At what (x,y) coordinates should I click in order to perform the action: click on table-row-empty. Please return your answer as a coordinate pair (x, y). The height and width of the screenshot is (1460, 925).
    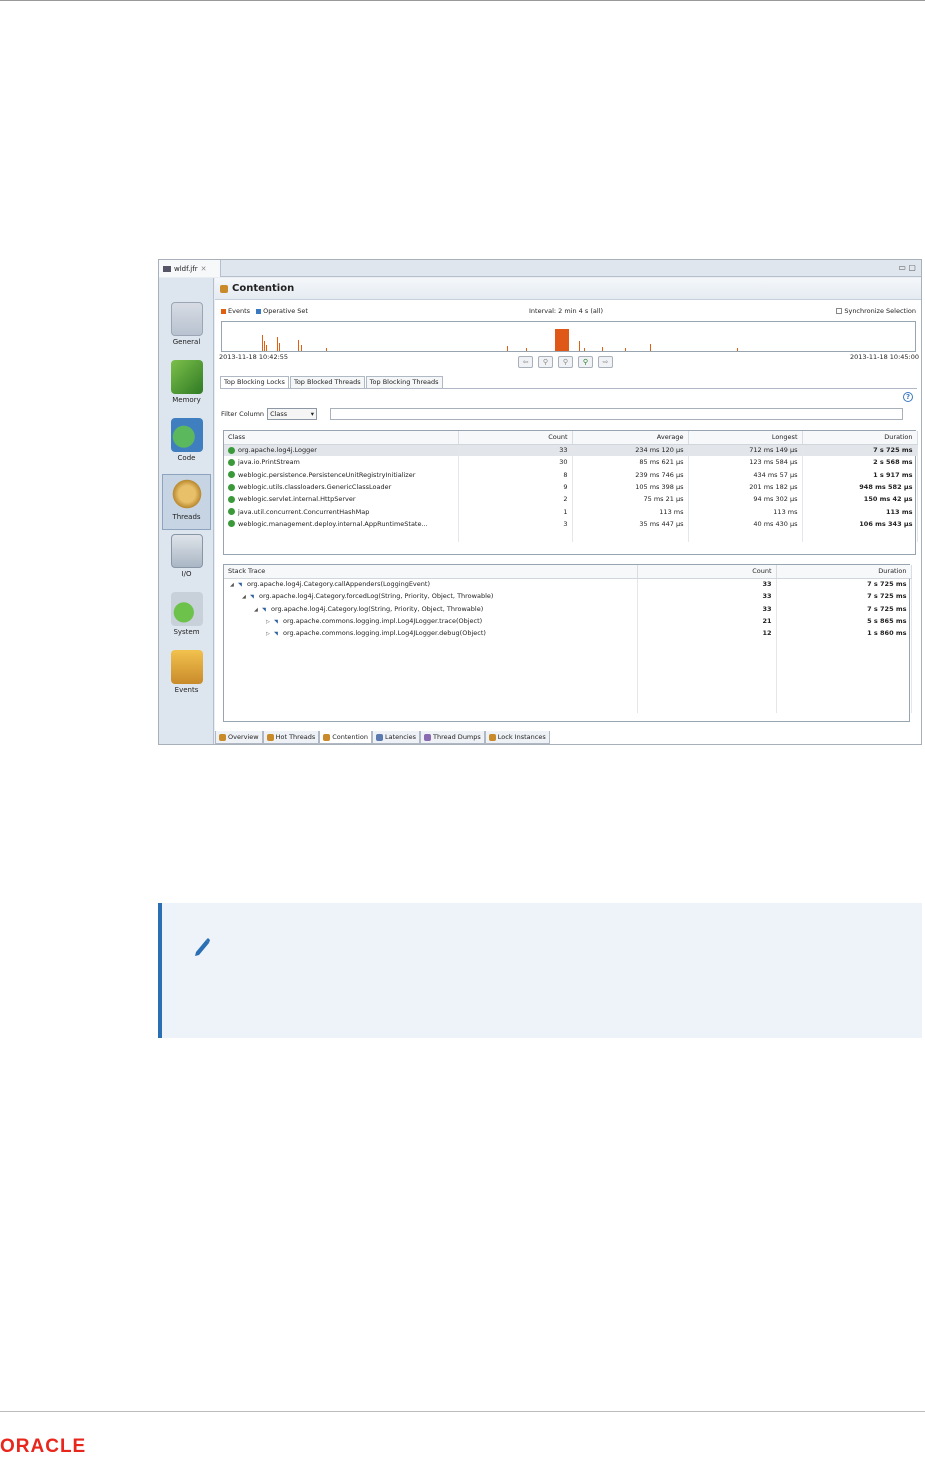
    Looking at the image, I should click on (568, 645).